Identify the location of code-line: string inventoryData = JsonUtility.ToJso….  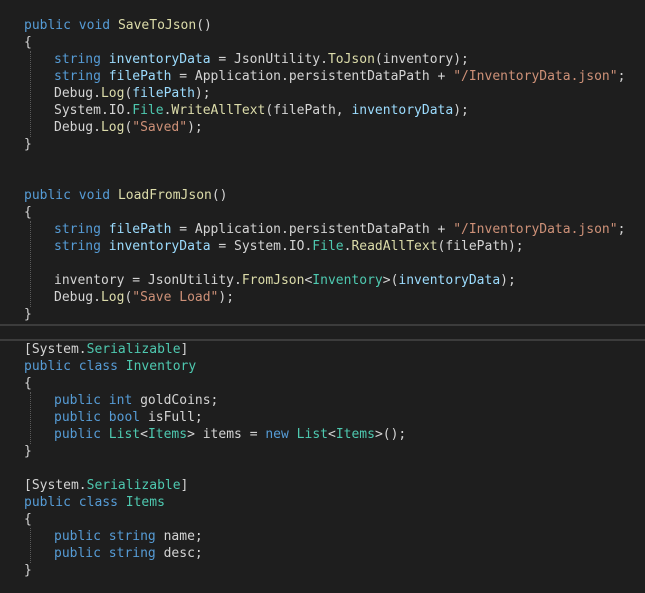
(261, 59).